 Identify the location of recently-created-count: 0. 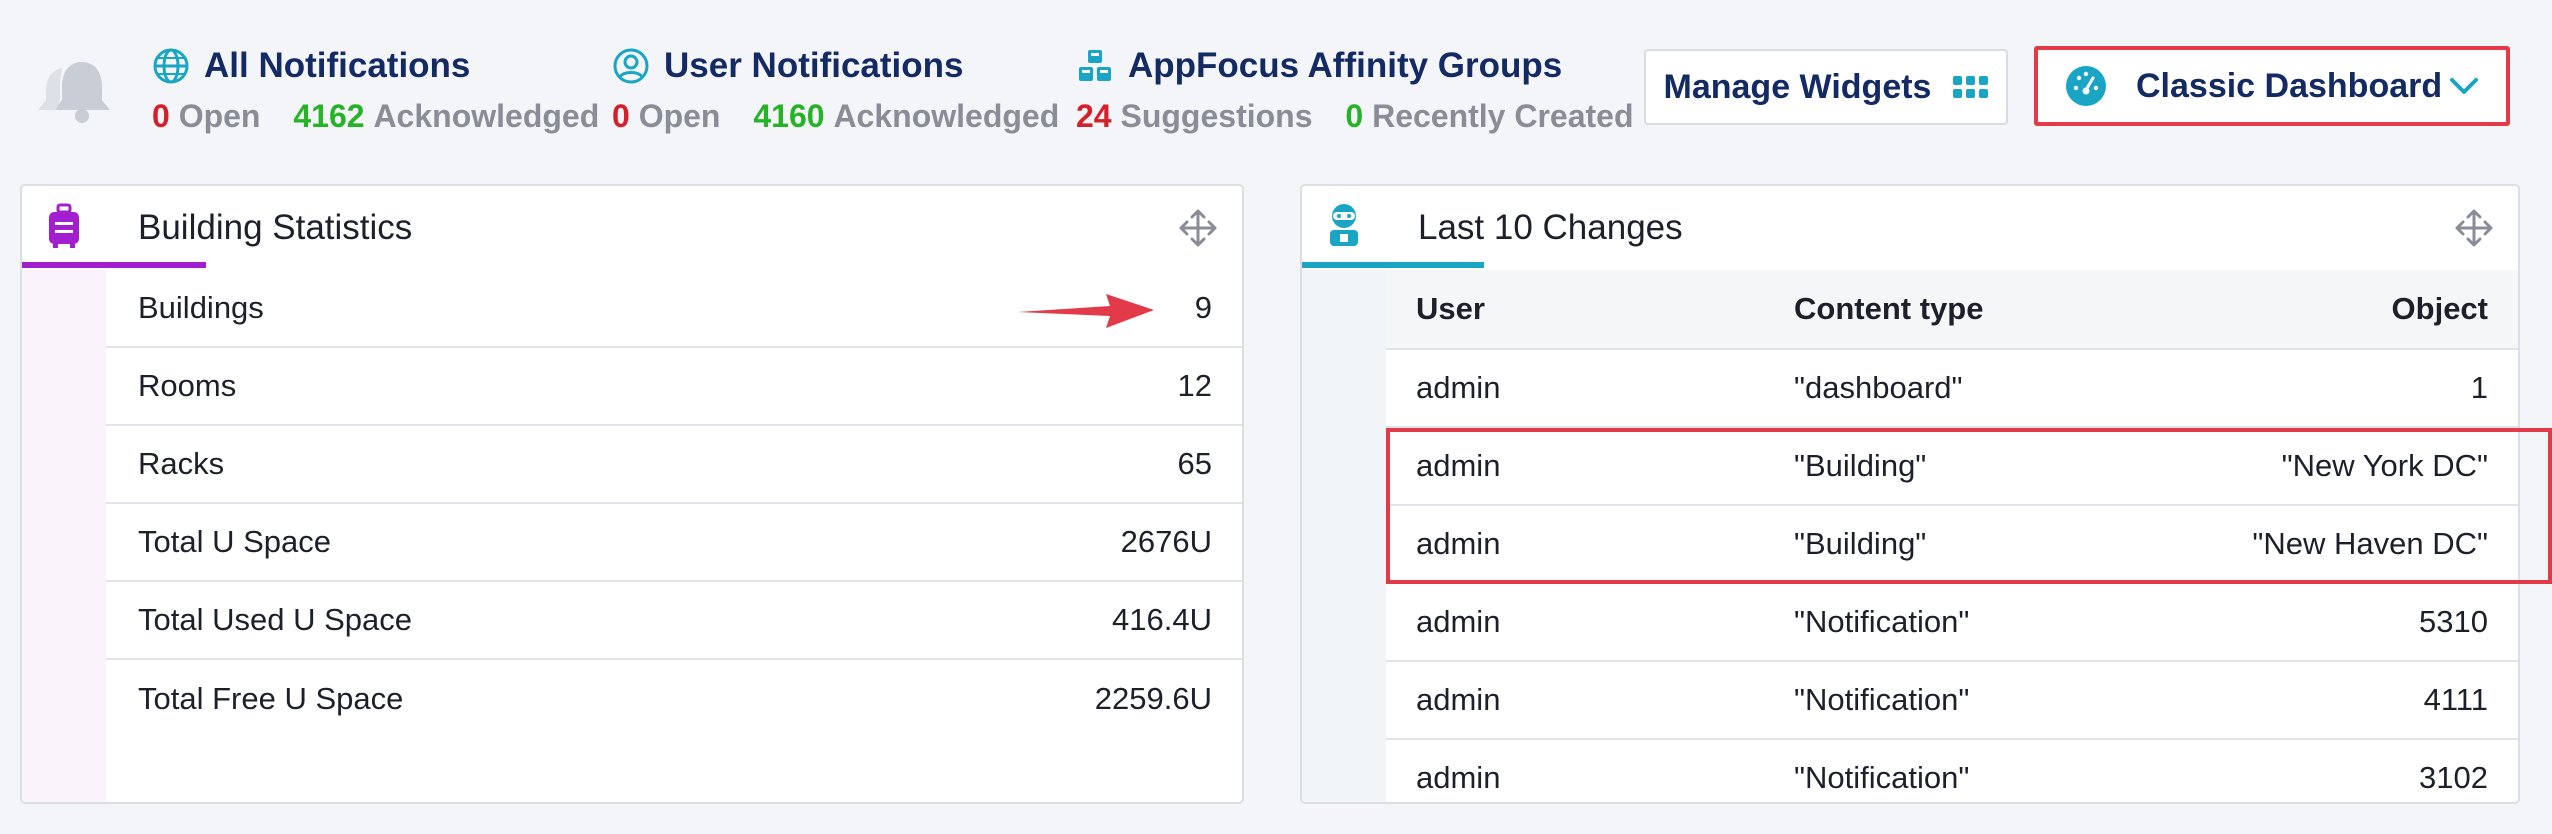
(1354, 116).